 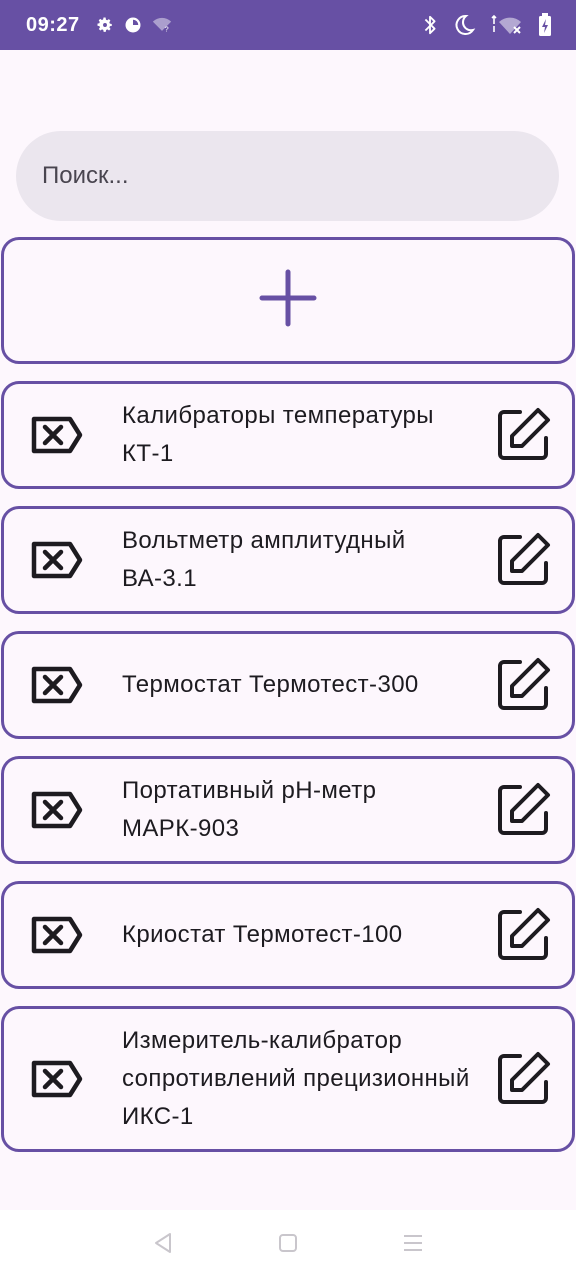 I want to click on battery-icon, so click(x=545, y=25).